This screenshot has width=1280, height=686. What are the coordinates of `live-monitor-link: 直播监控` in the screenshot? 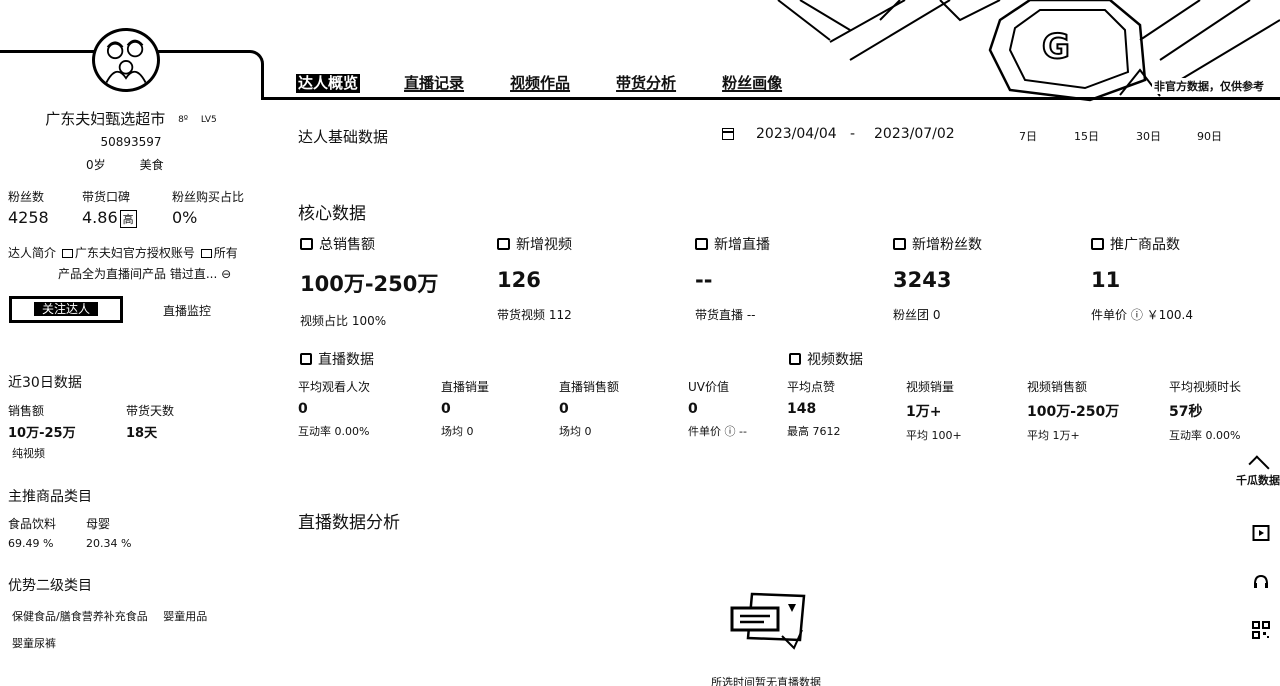 It's located at (187, 310).